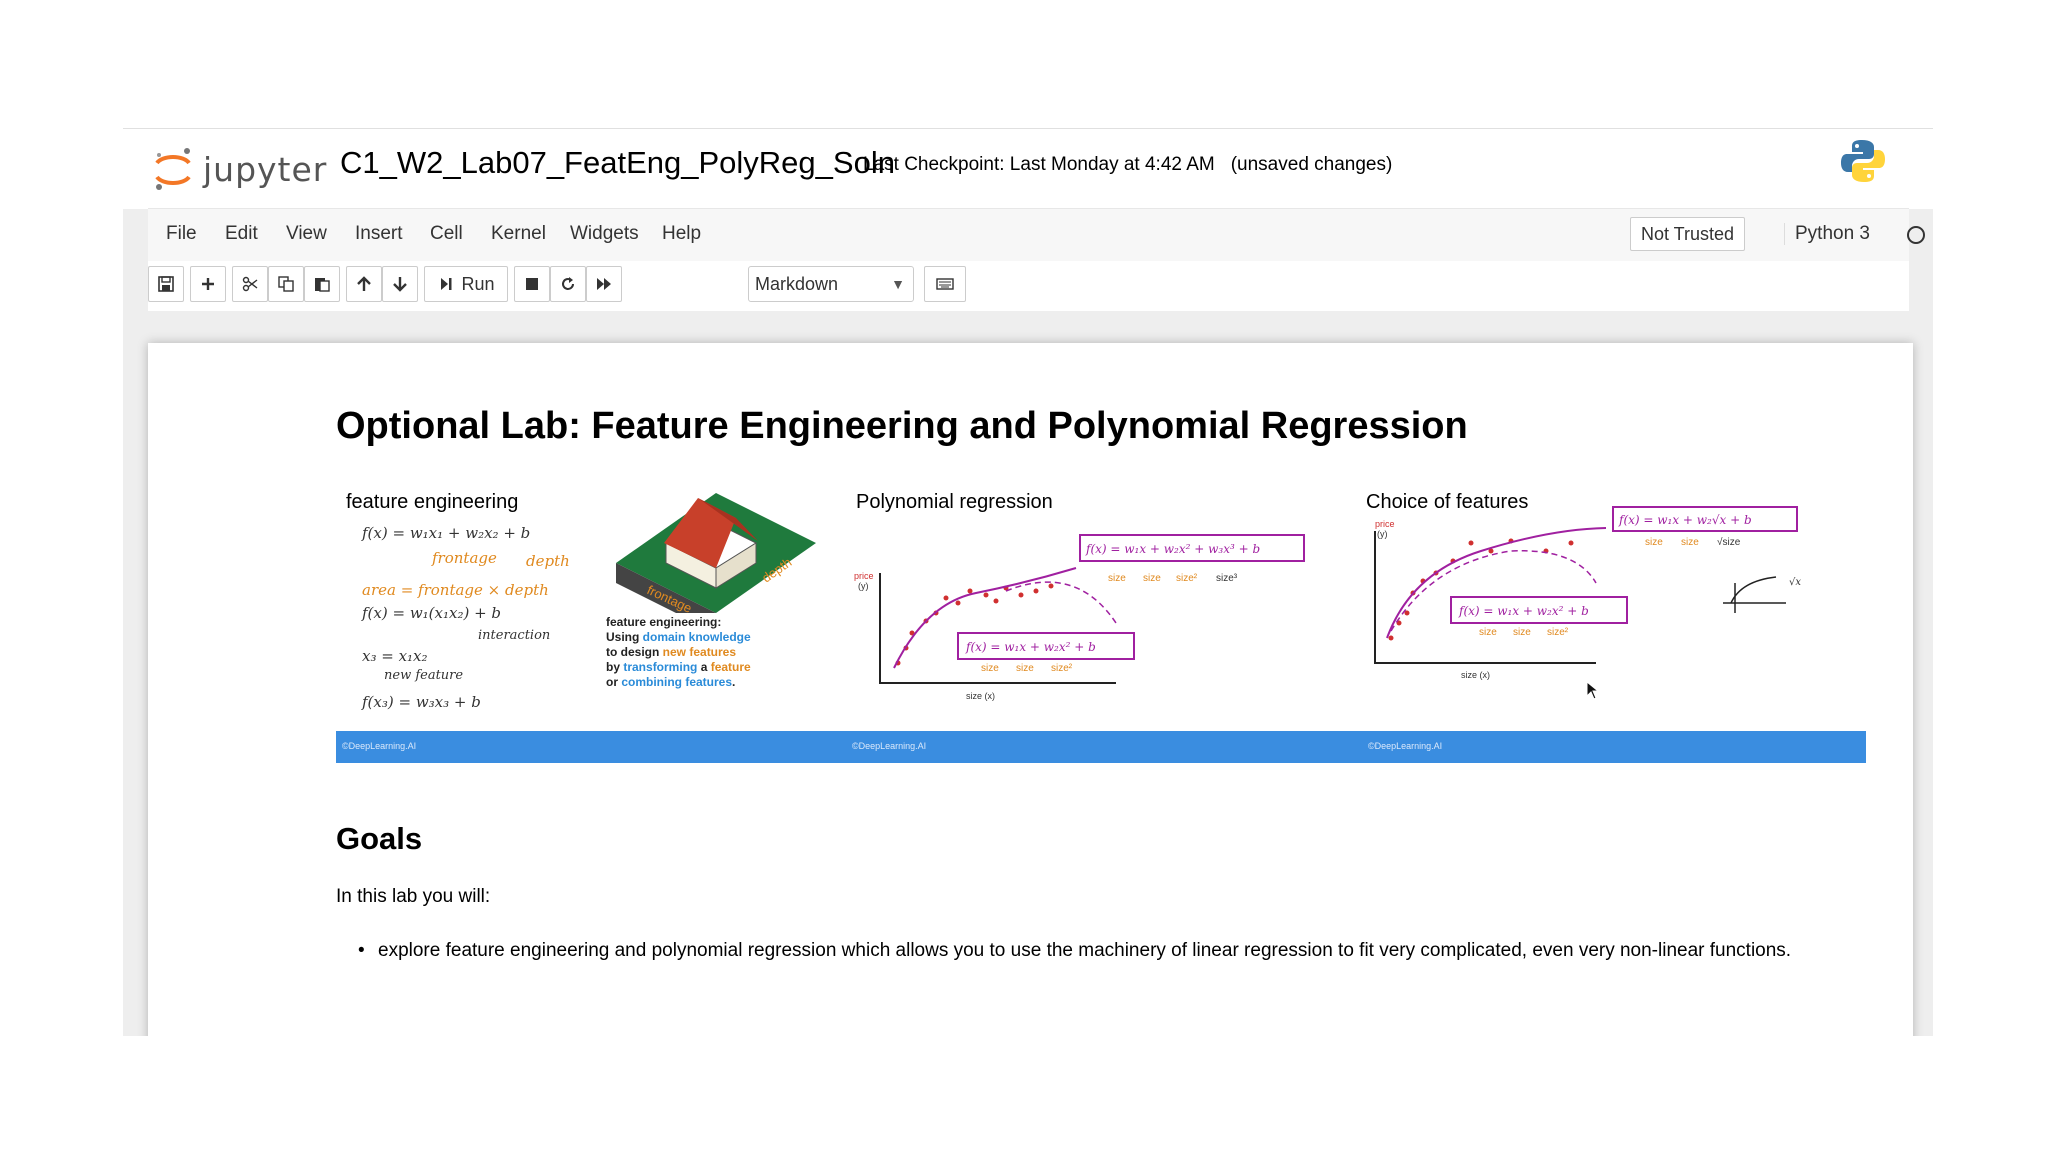 The image size is (2048, 1152). What do you see at coordinates (446, 234) in the screenshot?
I see `menu-cell: Cell` at bounding box center [446, 234].